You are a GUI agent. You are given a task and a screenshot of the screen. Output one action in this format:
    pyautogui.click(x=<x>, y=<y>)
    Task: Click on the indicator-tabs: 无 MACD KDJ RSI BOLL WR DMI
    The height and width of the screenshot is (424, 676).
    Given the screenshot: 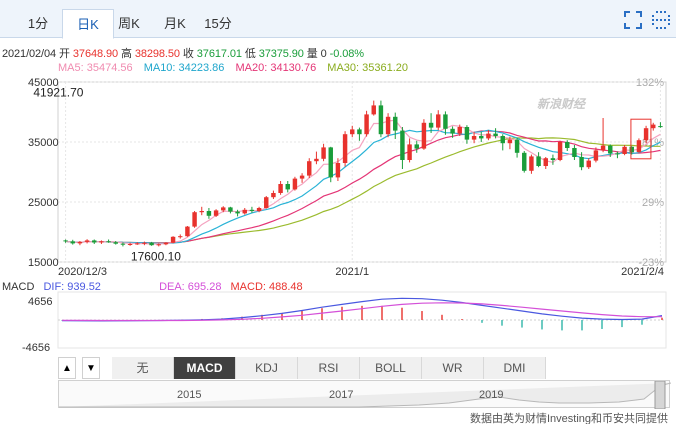 What is the action you would take?
    pyautogui.click(x=332, y=368)
    